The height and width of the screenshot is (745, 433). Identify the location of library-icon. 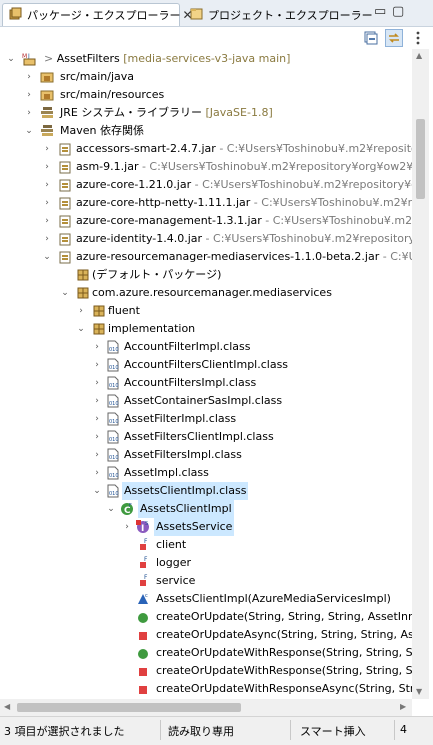
(47, 131).